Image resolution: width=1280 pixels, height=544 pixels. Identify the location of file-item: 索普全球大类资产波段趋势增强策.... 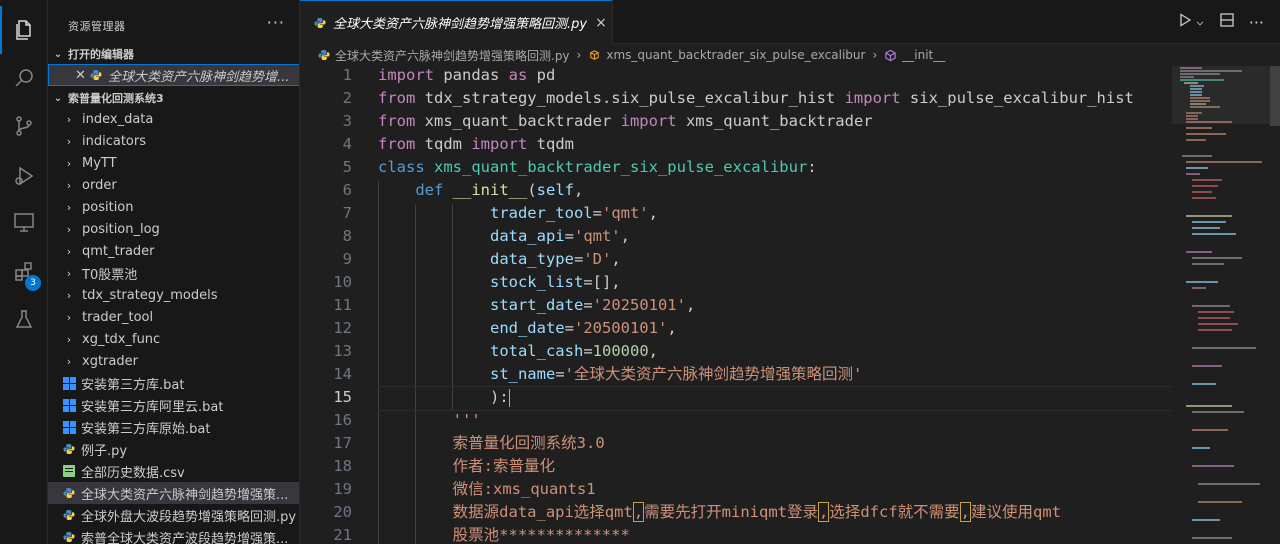
(173, 535).